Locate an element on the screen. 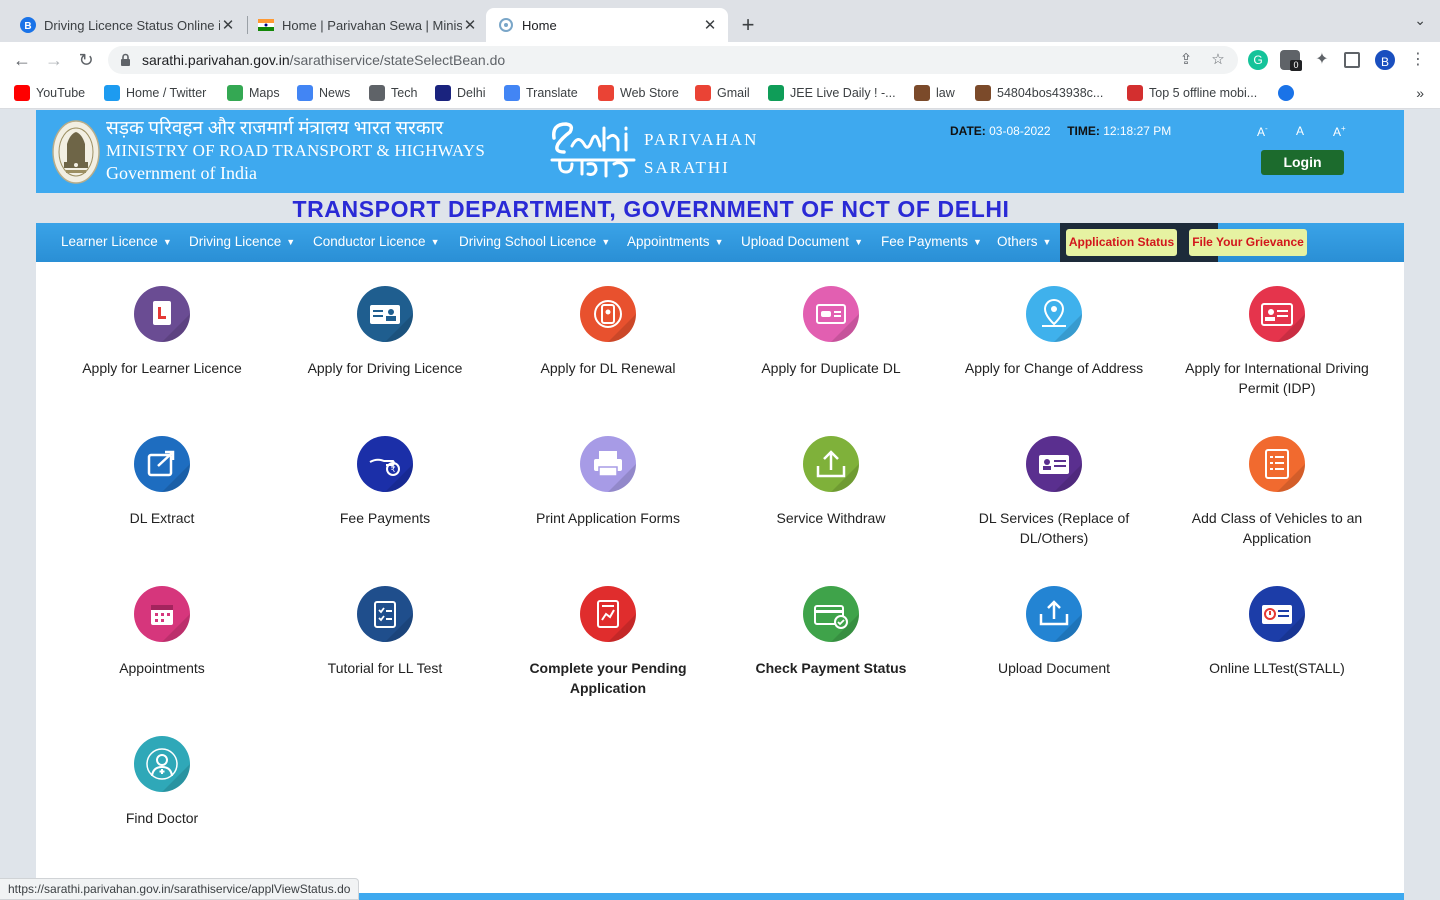  service-tile: Apply for Learner Licence is located at coordinates (162, 332).